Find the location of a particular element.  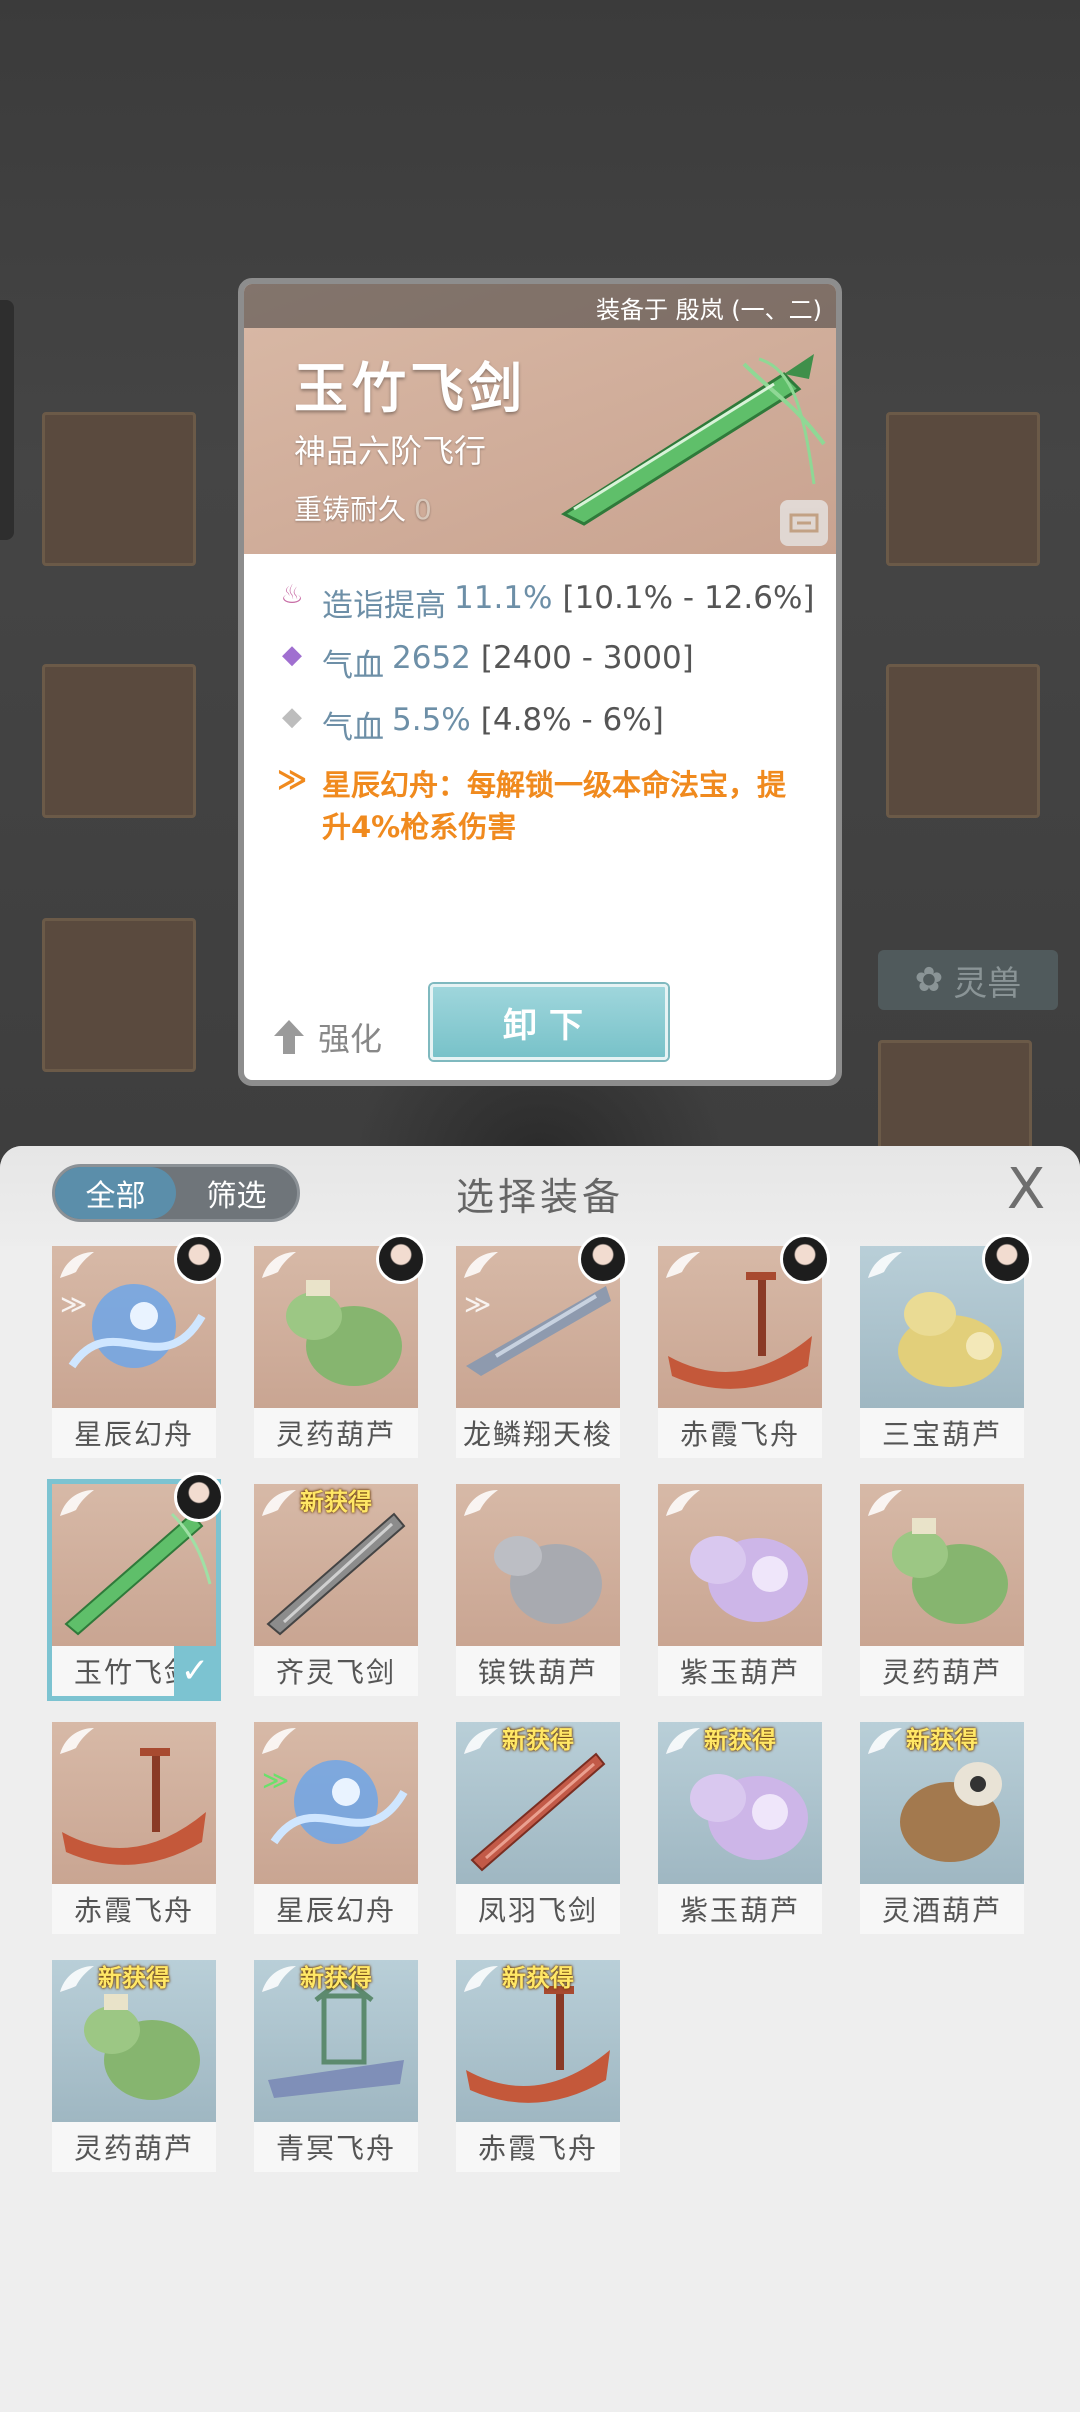

stat-row: ♨ 造诣提高 11.1% [10.1% - 12.6%] is located at coordinates (544, 602).